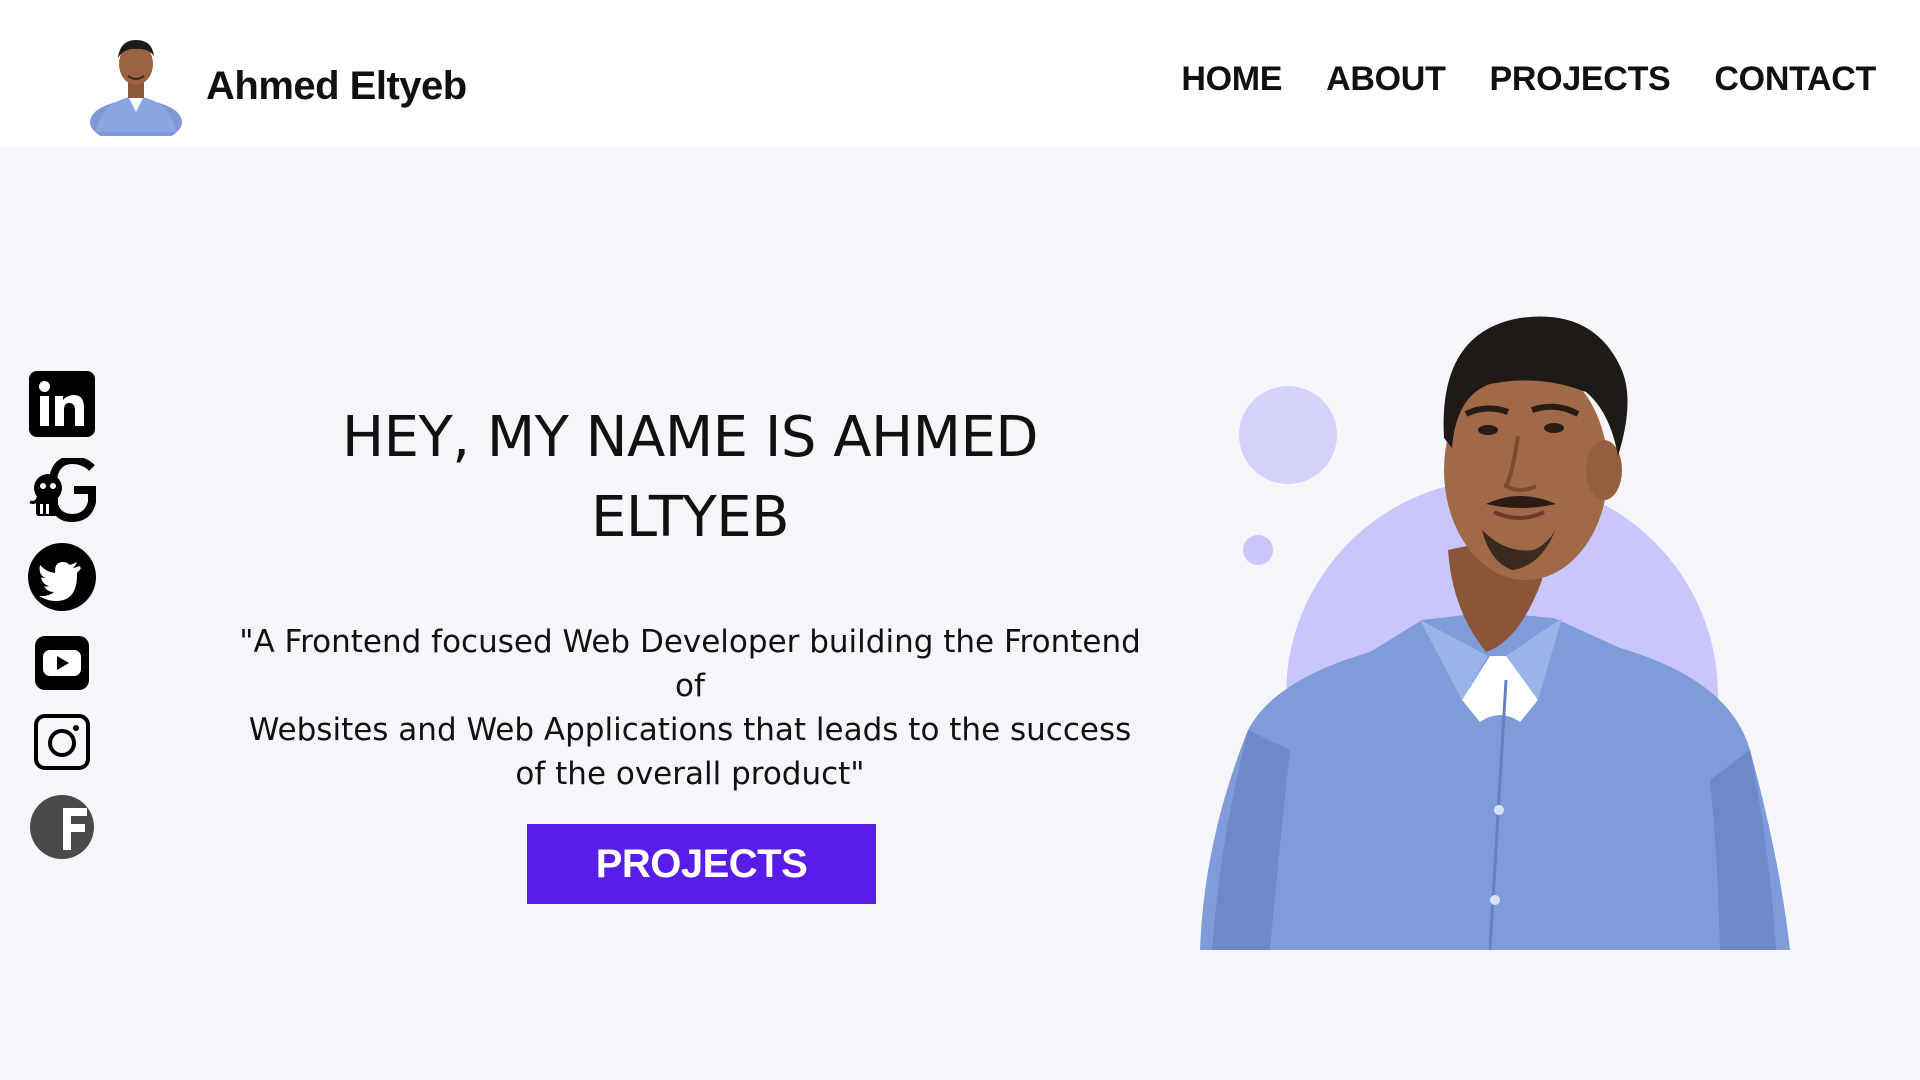 The height and width of the screenshot is (1080, 1920). I want to click on hero-title-line-1: HEY, MY NAME IS AHMED, so click(690, 437).